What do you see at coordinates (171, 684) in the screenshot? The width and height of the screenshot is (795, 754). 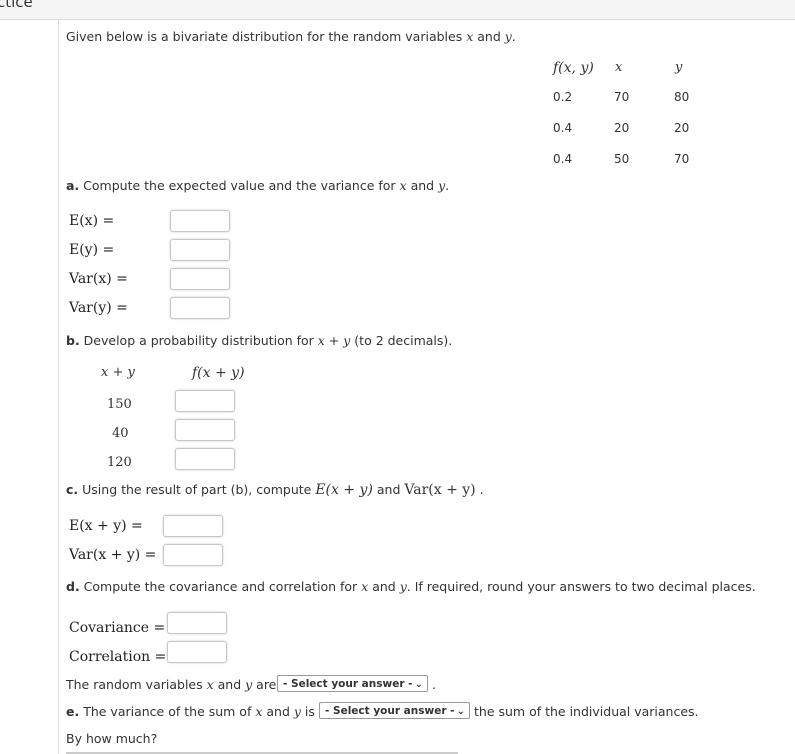 I see `relation-text: The random variables x and y are` at bounding box center [171, 684].